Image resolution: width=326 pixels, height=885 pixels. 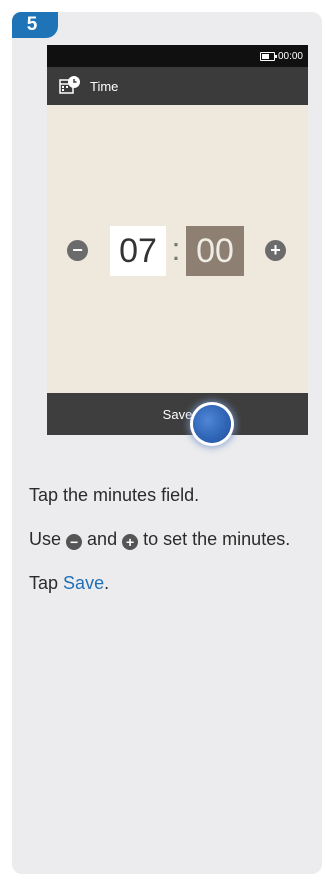 I want to click on battery-icon, so click(x=268, y=56).